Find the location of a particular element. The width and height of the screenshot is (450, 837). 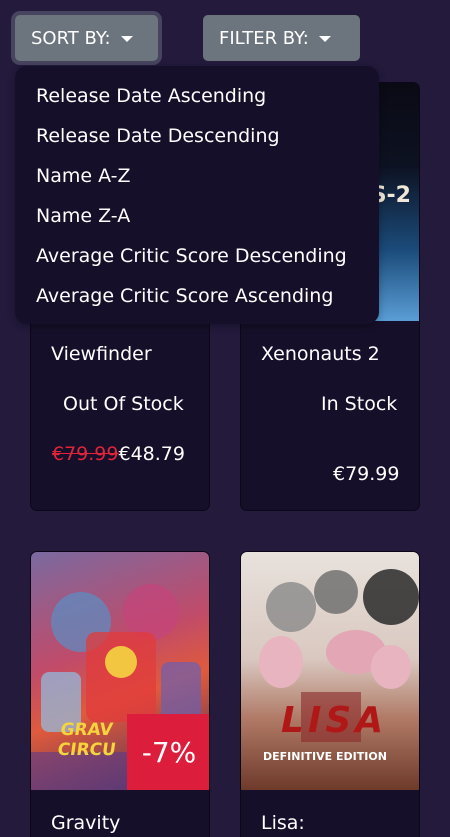

sort-option-critic-score-descending: Average Critic Score Descending is located at coordinates (197, 256).